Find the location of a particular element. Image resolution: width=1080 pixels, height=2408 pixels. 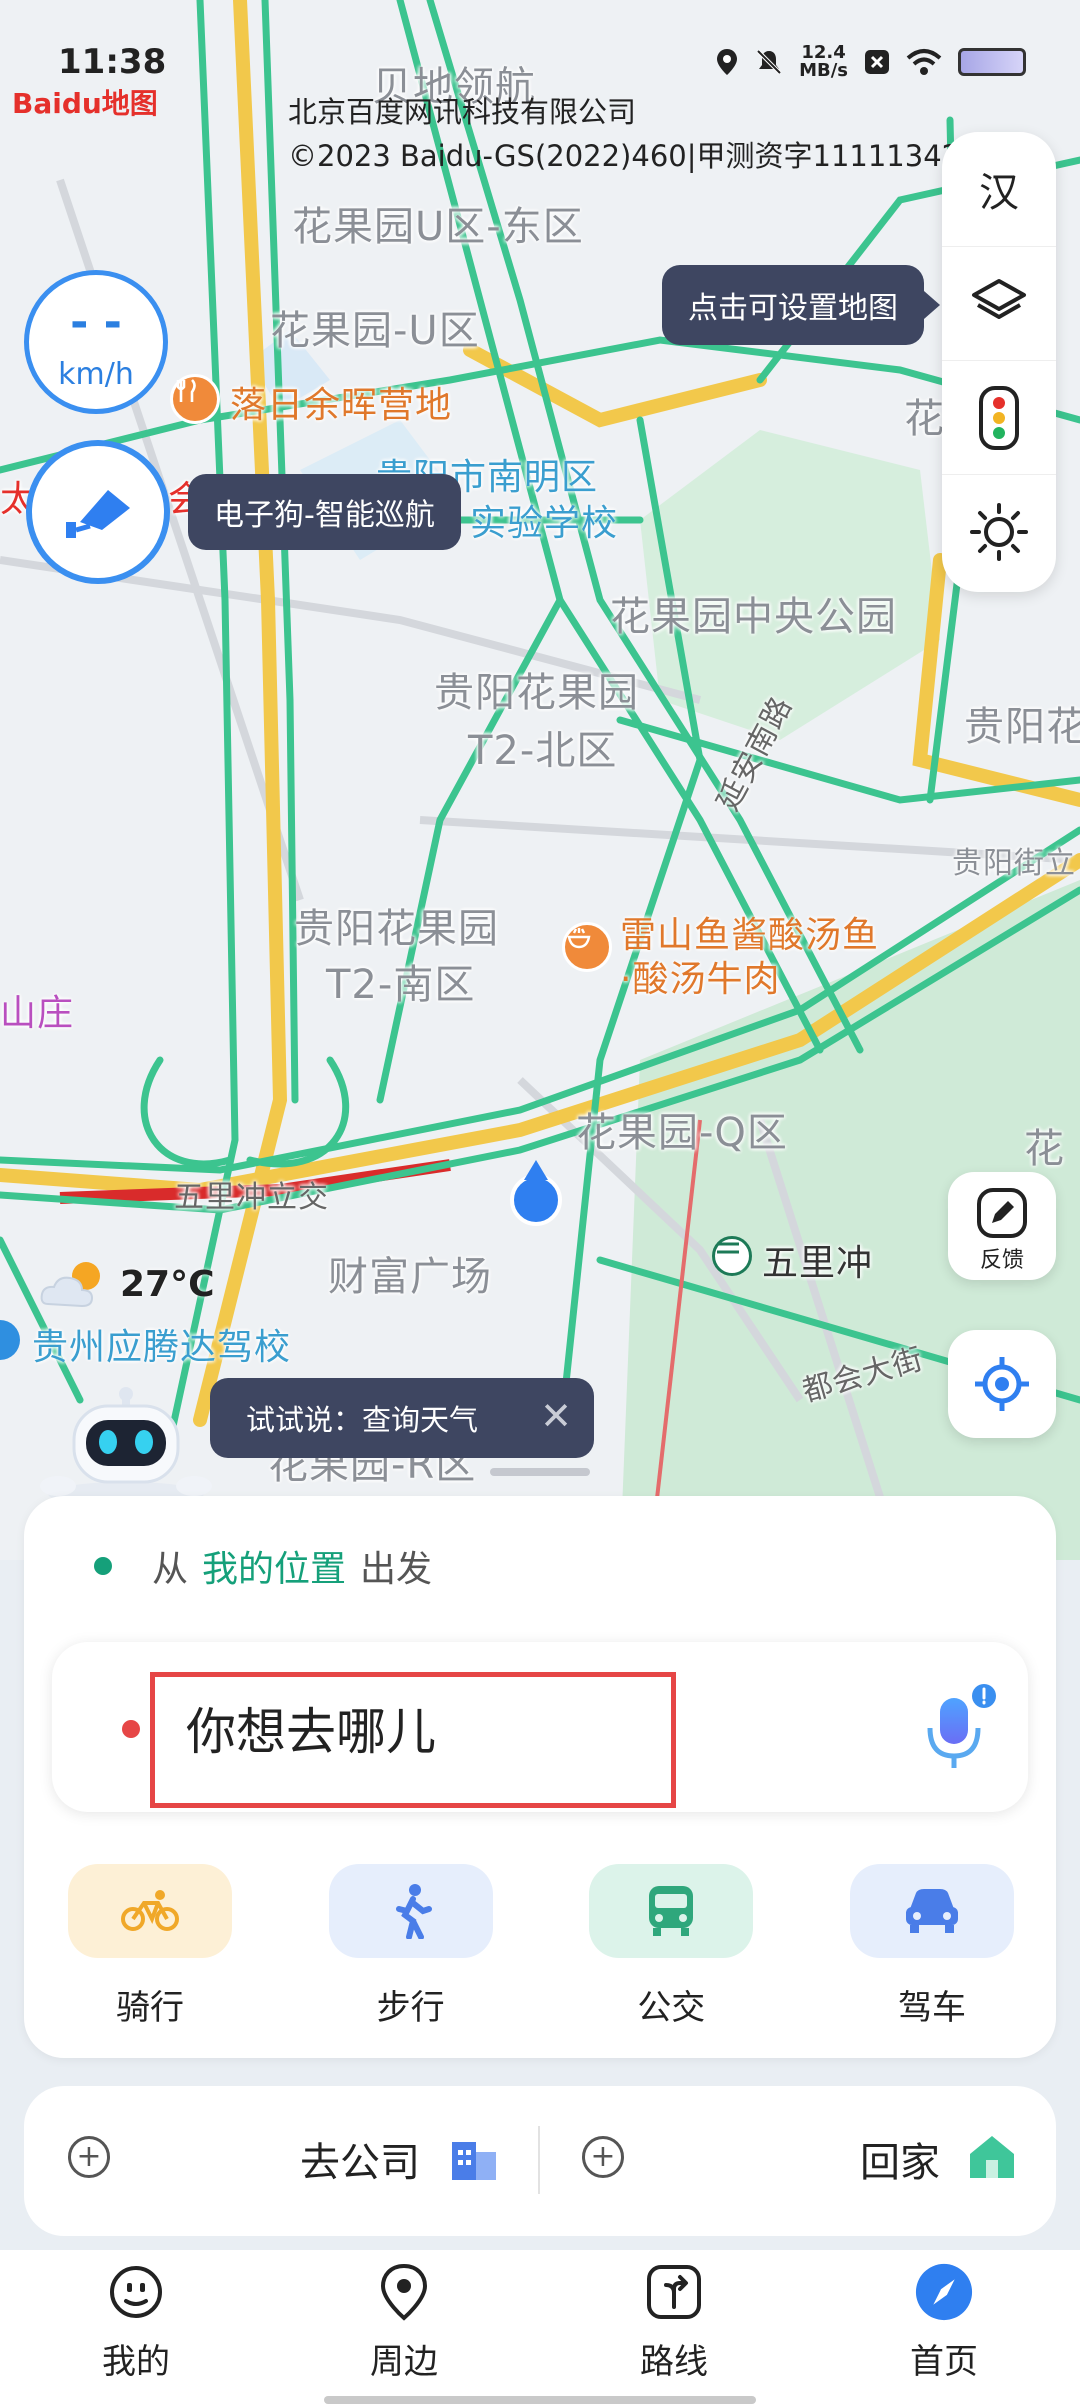

network-speed: 12.4 MB/s is located at coordinates (823, 61).